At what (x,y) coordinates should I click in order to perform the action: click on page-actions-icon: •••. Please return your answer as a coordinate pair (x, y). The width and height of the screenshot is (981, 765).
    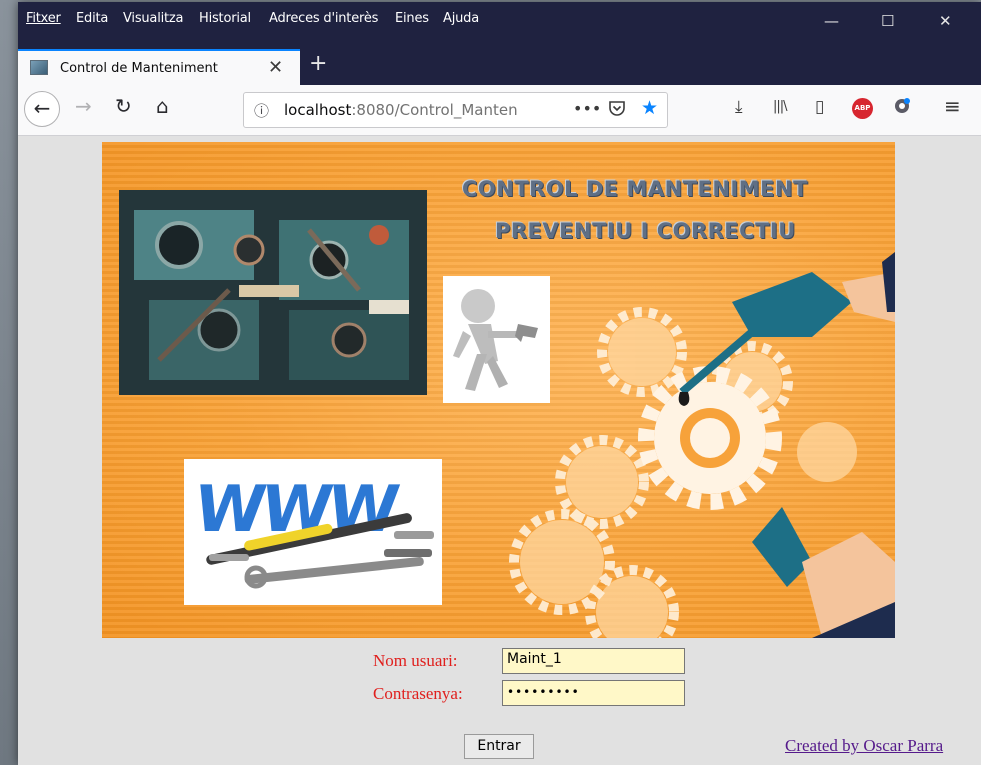
    Looking at the image, I should click on (587, 108).